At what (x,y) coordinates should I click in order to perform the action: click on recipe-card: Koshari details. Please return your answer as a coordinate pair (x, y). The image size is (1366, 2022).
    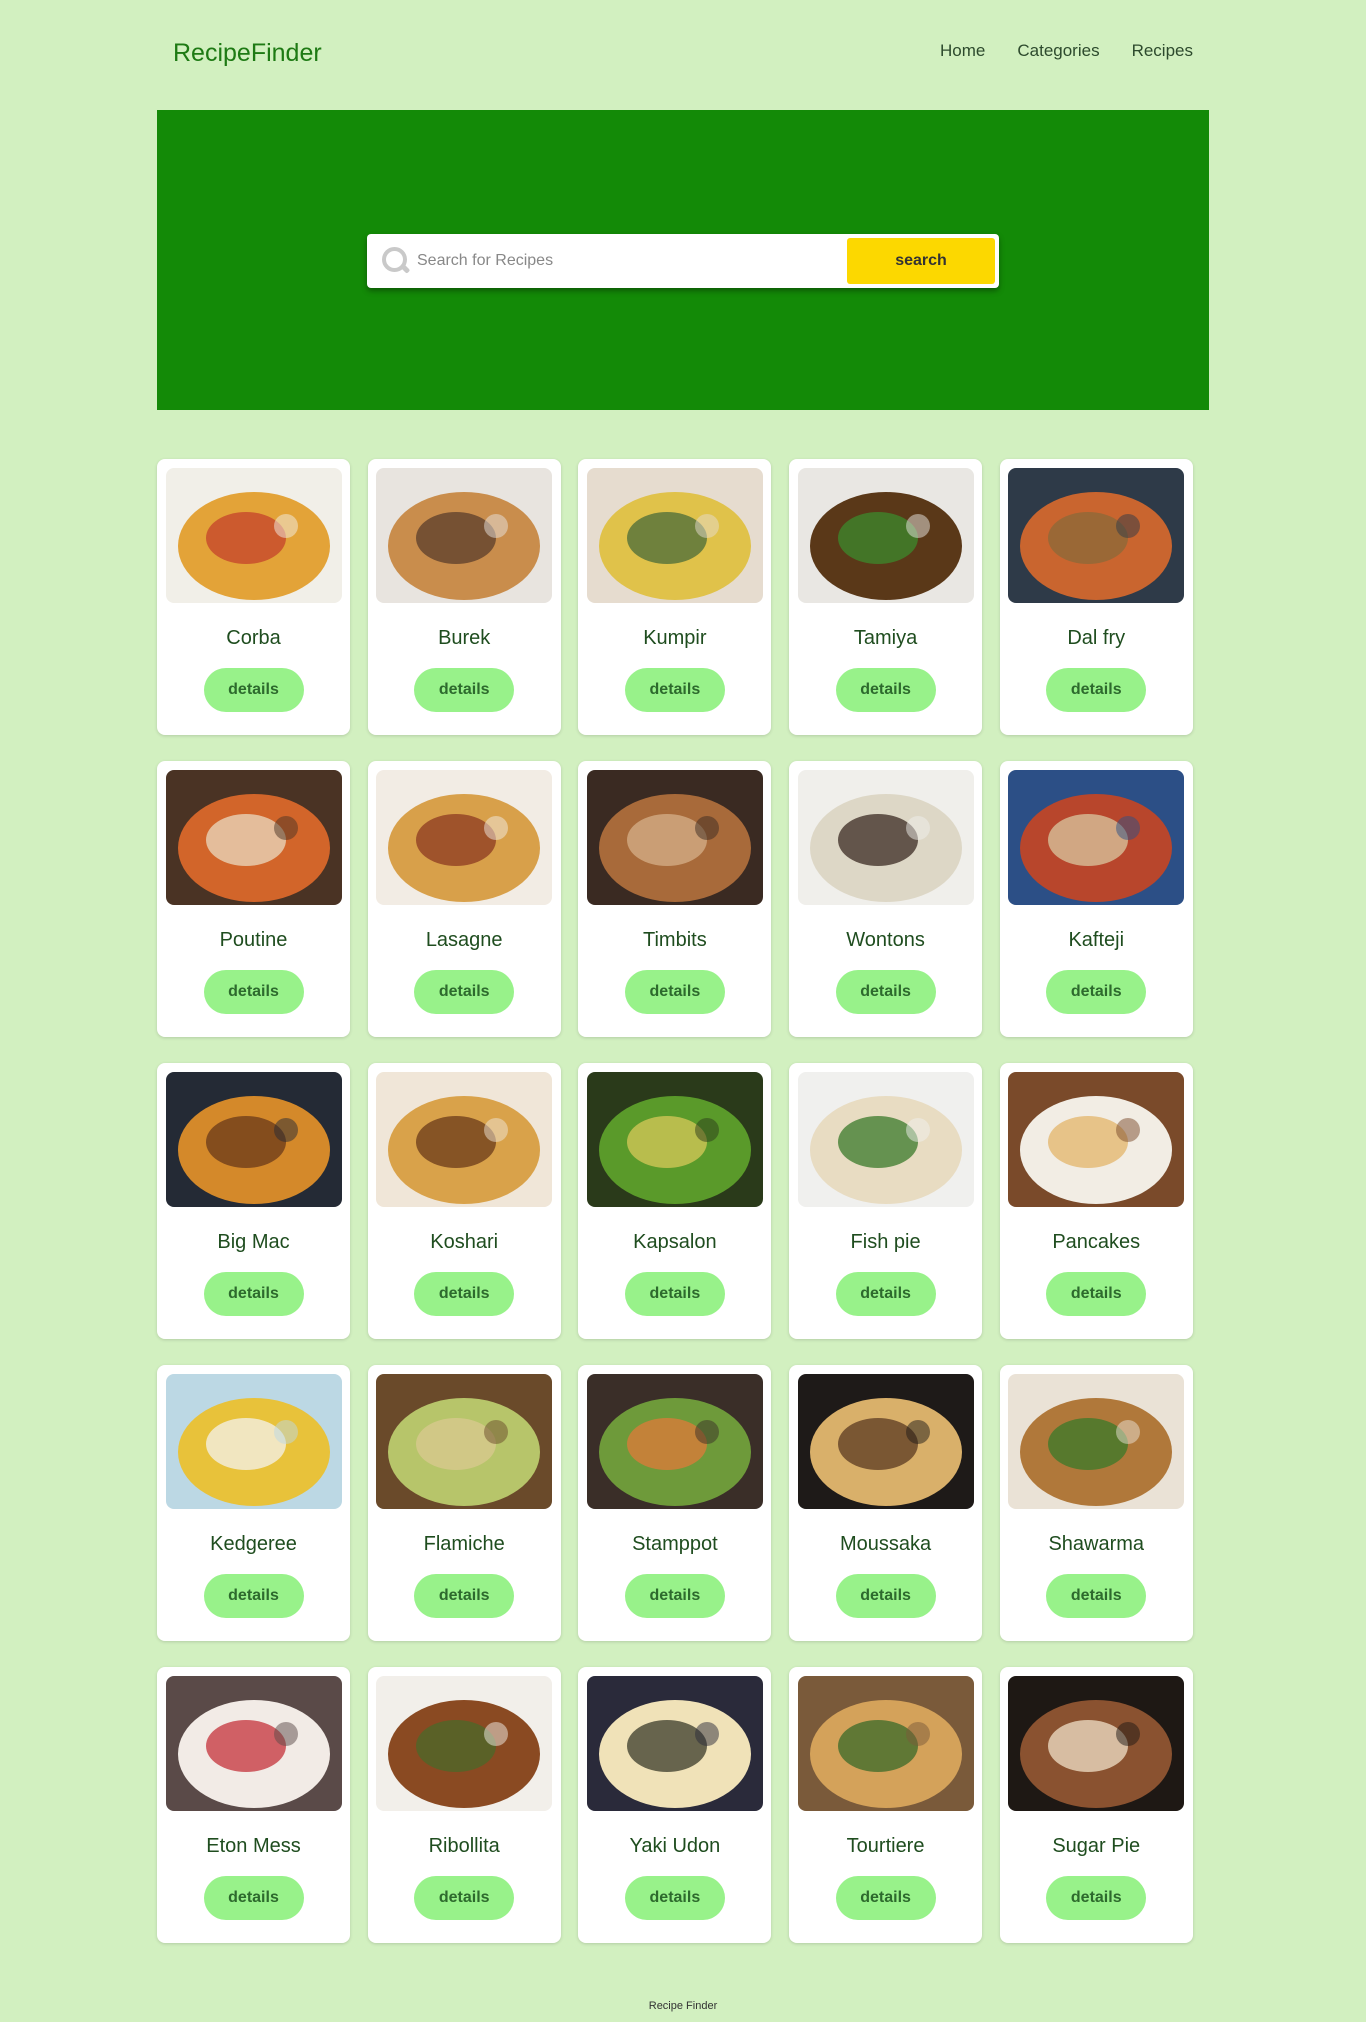
    Looking at the image, I should click on (464, 1201).